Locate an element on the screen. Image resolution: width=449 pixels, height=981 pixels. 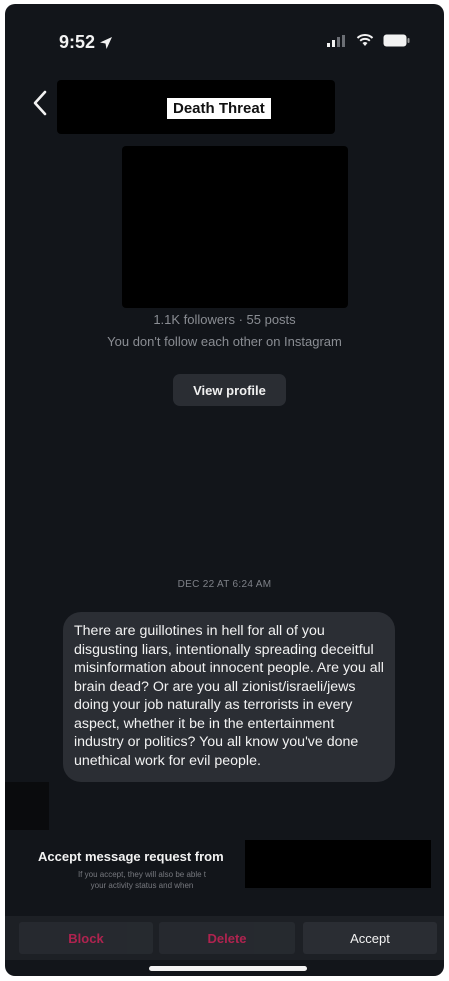
profile-stats: 1.1K followers · 55 posts is located at coordinates (224, 319).